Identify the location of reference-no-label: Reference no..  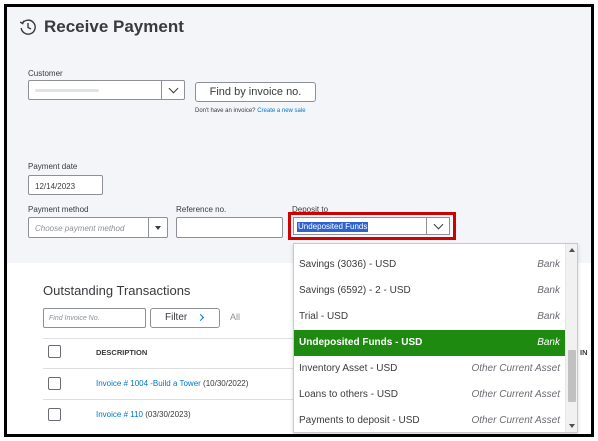
(201, 209).